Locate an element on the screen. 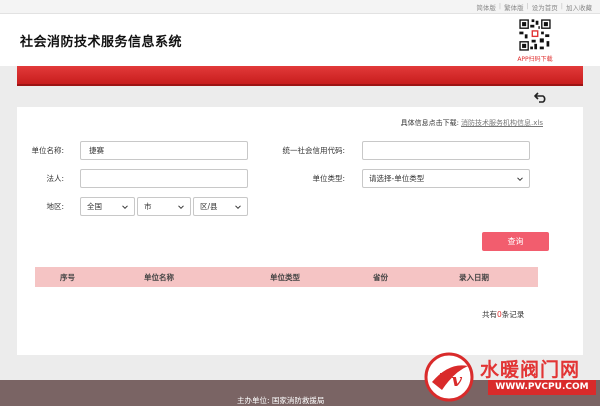  link-traditional: 繁体版 is located at coordinates (514, 7).